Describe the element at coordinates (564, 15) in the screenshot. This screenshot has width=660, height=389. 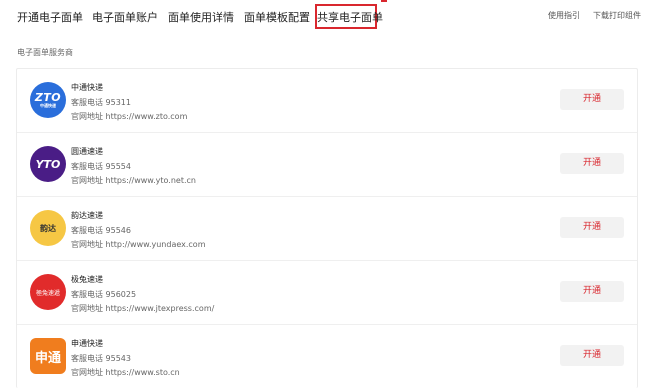
I see `guide-link: 使用指引` at that location.